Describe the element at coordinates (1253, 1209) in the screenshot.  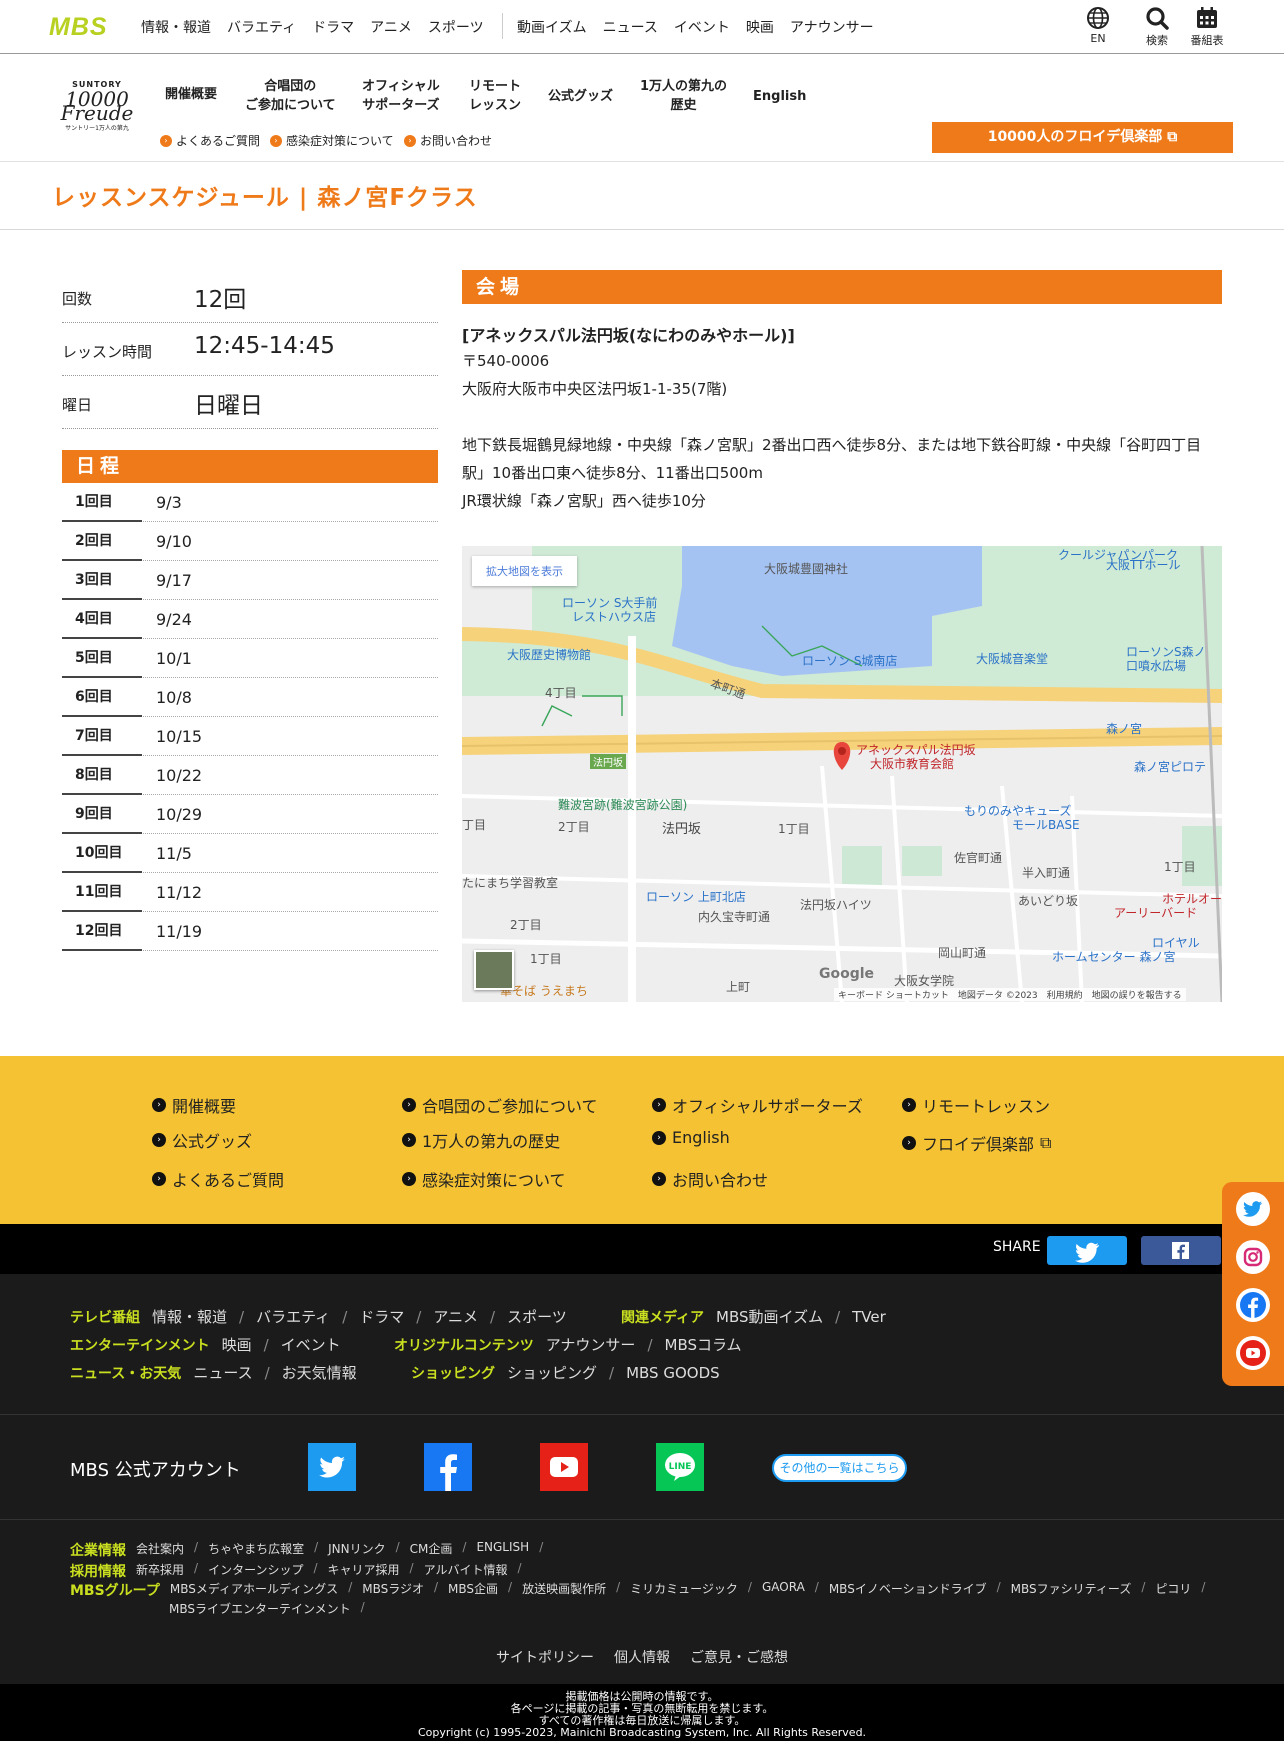
I see `side-twitter-link` at that location.